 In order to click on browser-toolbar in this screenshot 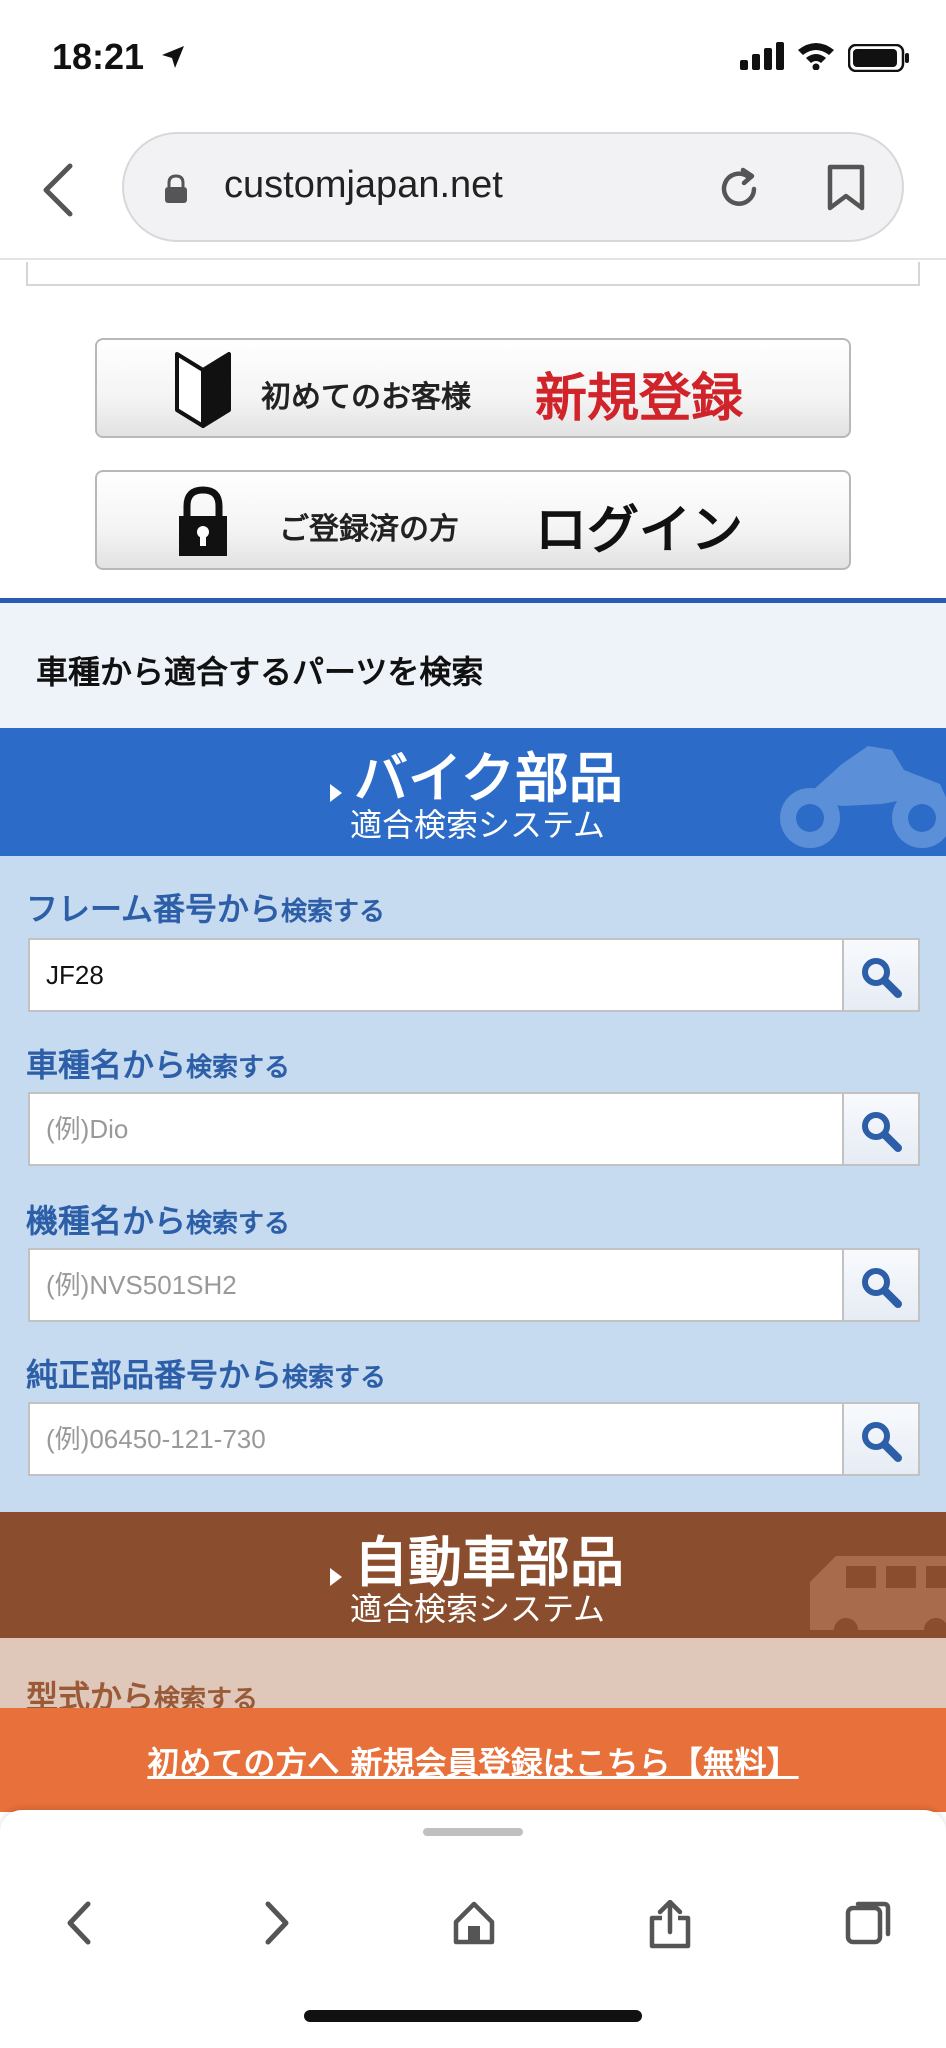, I will do `click(473, 1929)`.